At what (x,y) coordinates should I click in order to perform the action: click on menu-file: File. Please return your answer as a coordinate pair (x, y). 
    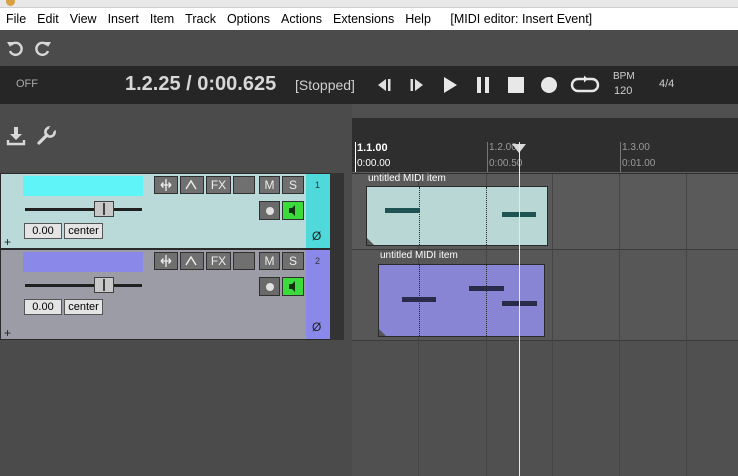
    Looking at the image, I should click on (16, 19).